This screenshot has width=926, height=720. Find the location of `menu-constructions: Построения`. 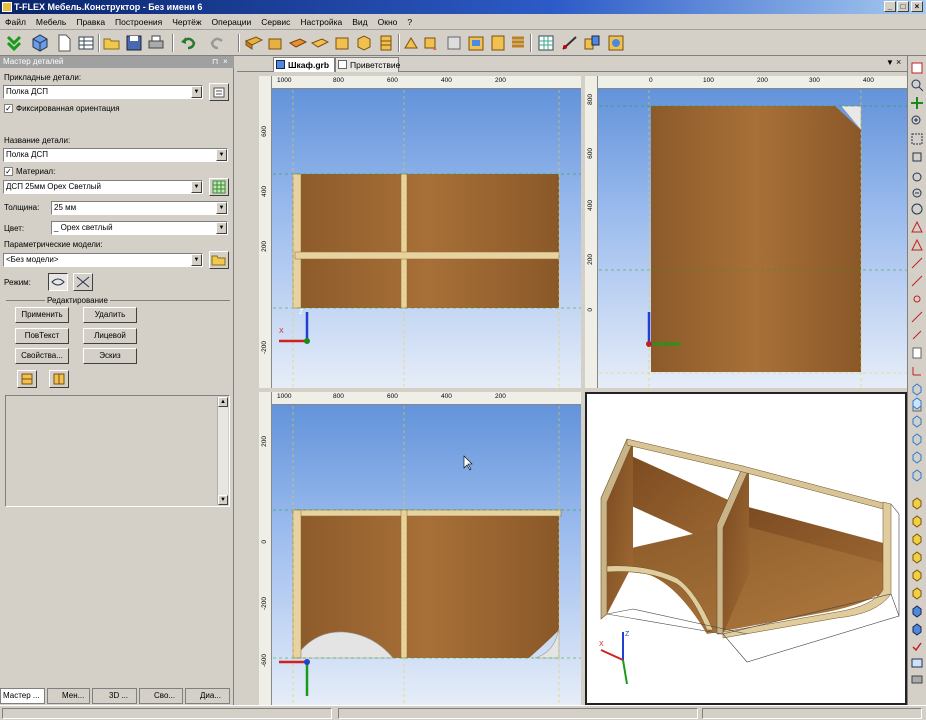

menu-constructions: Построения is located at coordinates (138, 22).